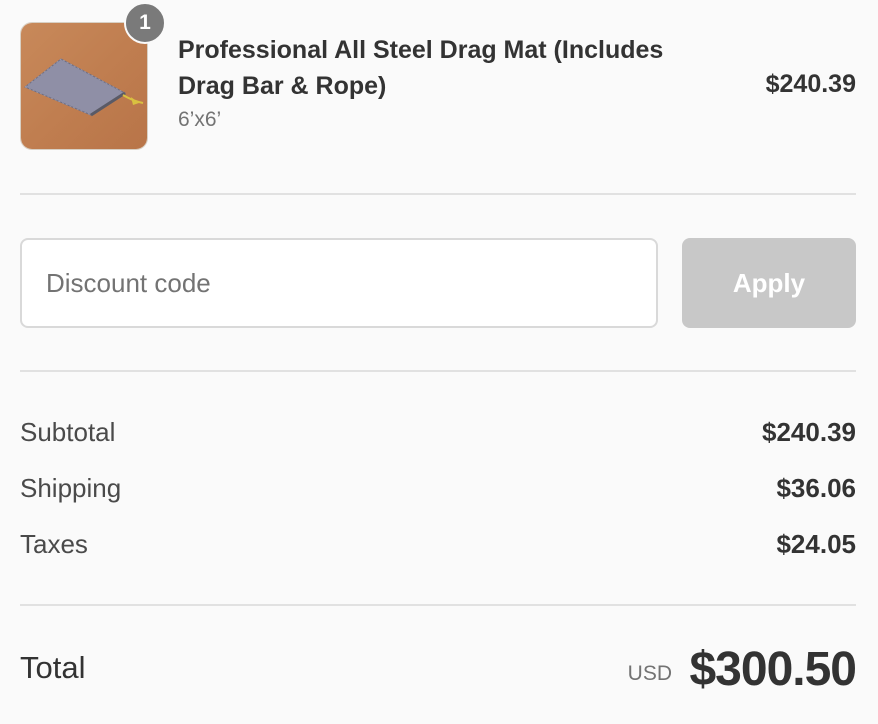 The width and height of the screenshot is (878, 724). What do you see at coordinates (773, 669) in the screenshot?
I see `total-amount: $300.50` at bounding box center [773, 669].